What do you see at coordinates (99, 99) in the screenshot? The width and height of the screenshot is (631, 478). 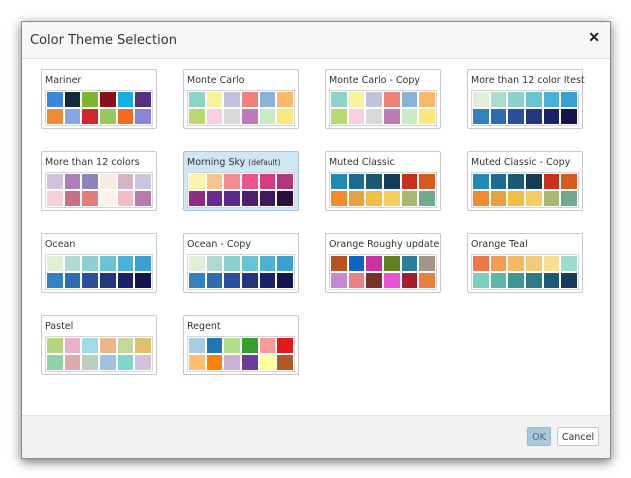 I see `theme-option: Mariner` at bounding box center [99, 99].